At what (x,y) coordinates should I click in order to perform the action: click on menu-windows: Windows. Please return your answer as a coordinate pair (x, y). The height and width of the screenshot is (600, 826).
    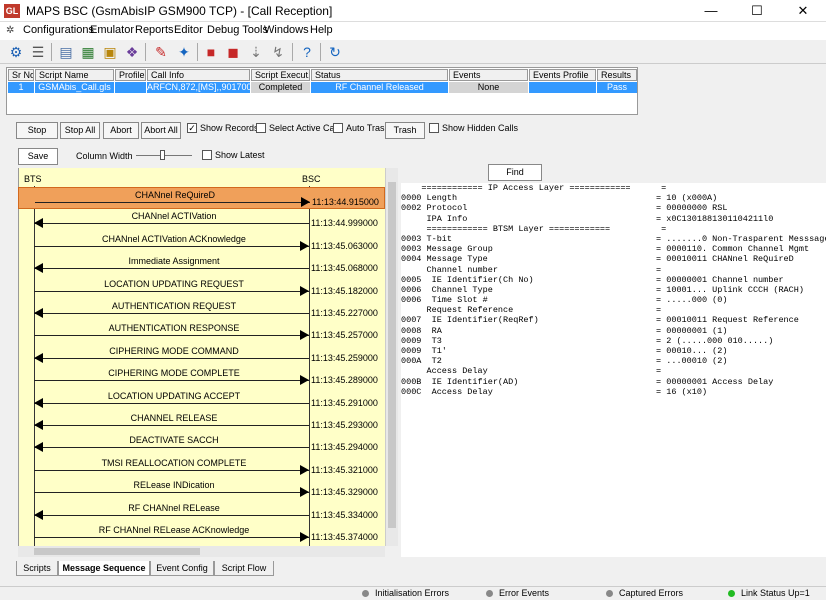
    Looking at the image, I should click on (286, 30).